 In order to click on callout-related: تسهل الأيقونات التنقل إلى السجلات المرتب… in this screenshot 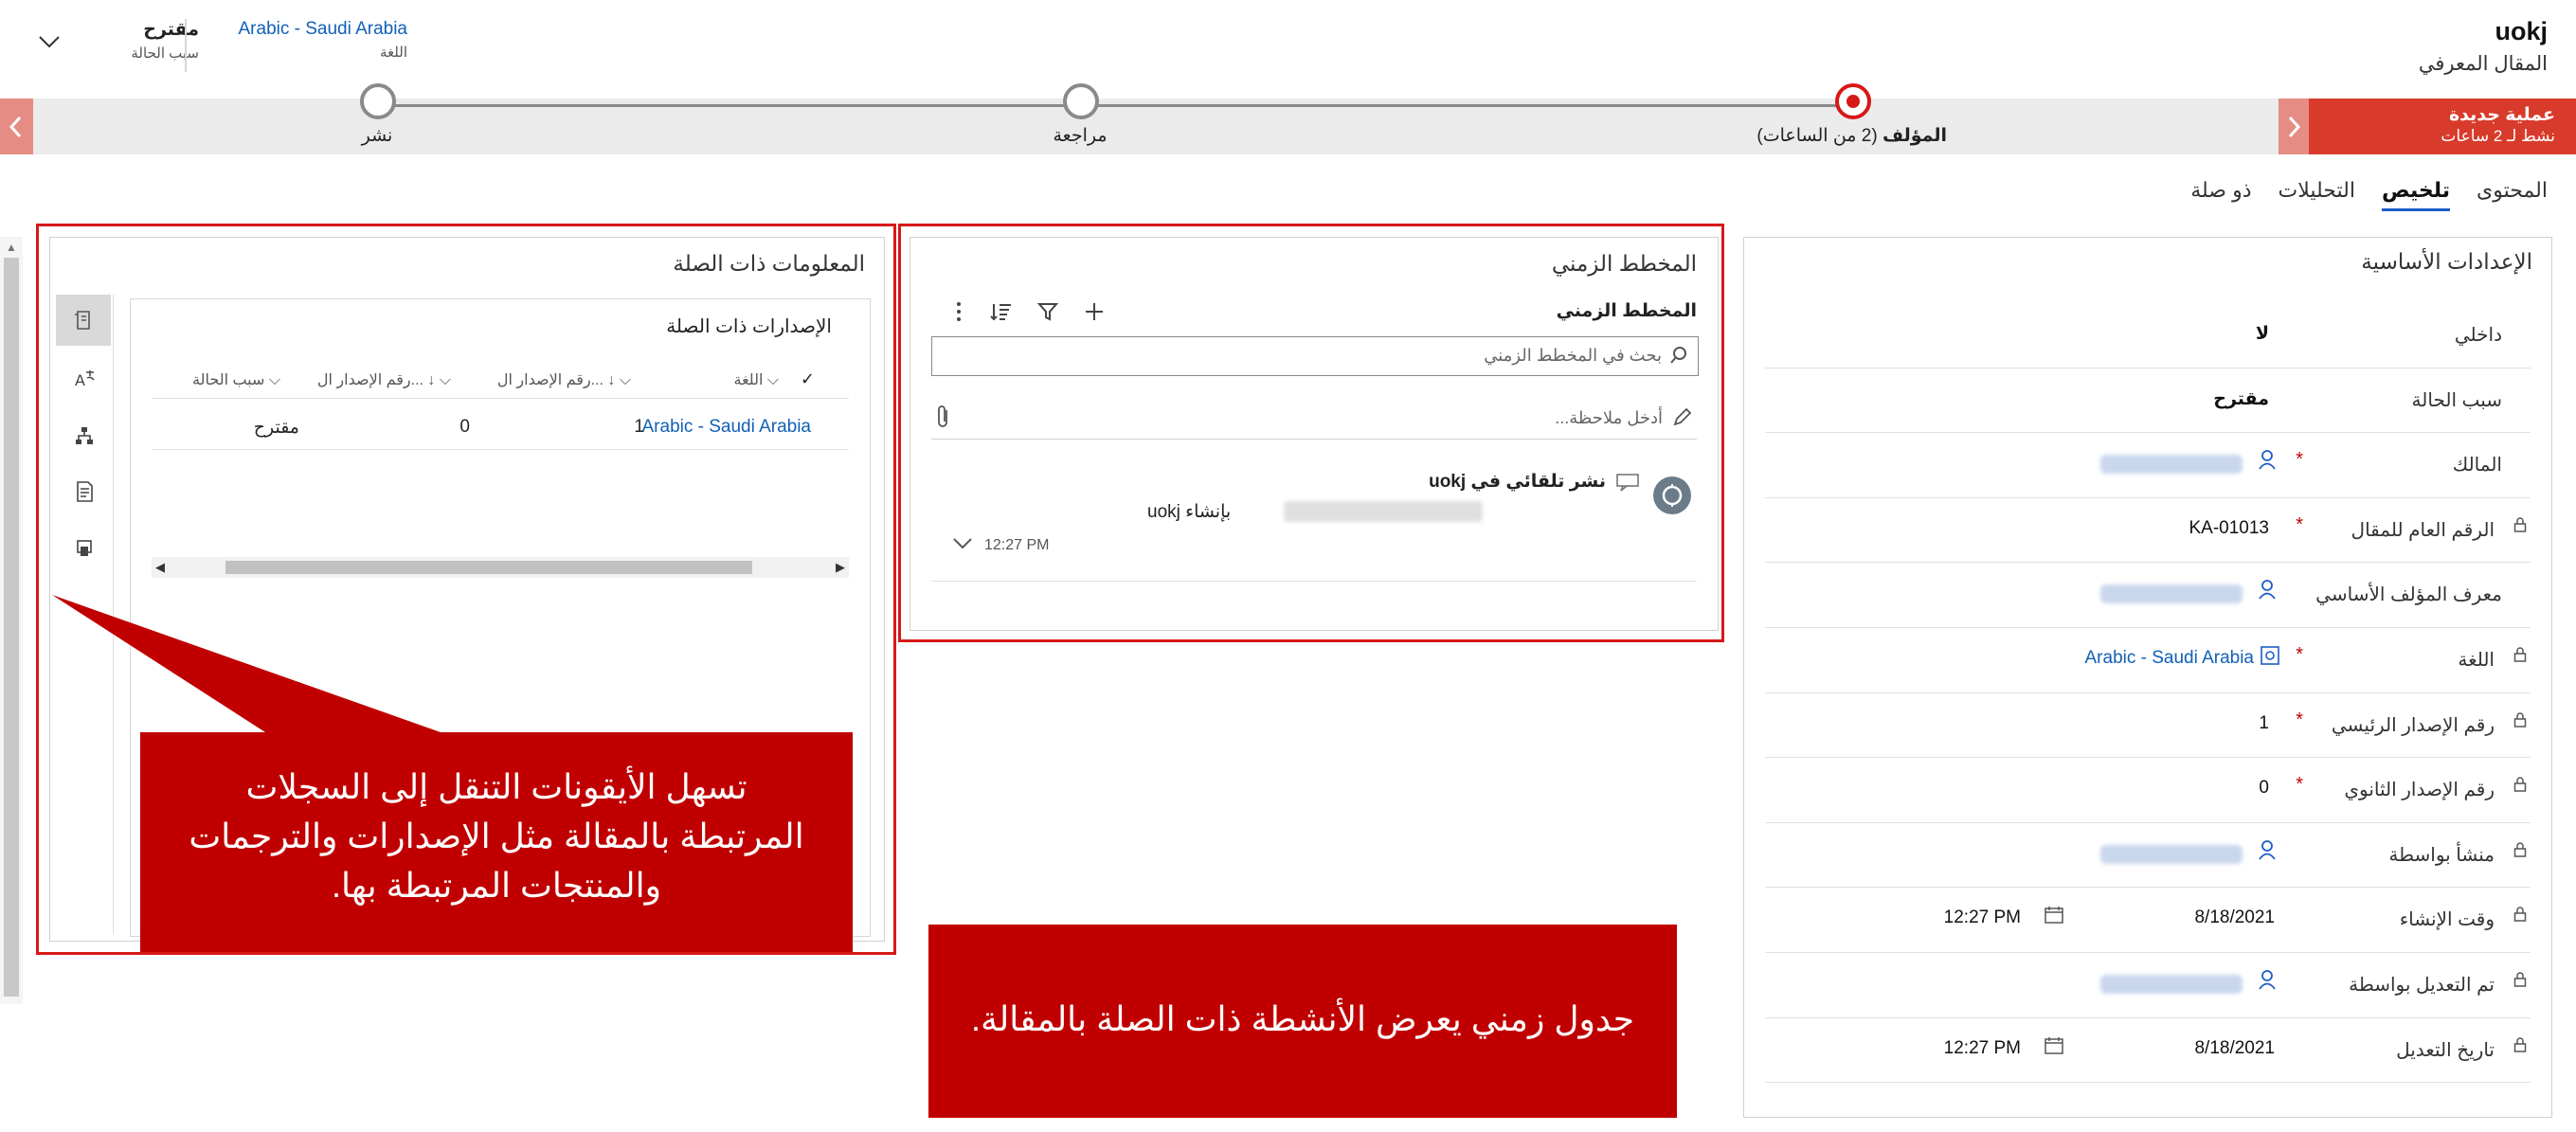, I will do `click(496, 842)`.